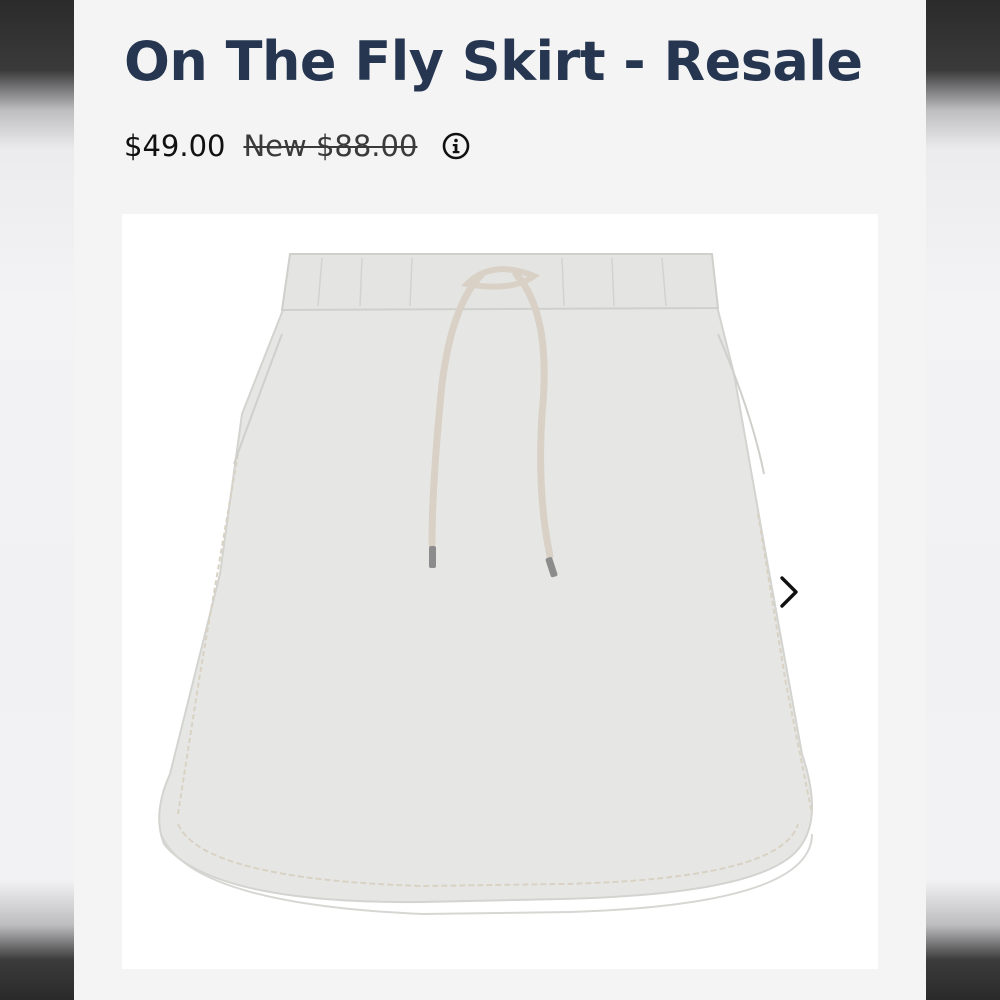 The image size is (1000, 1000). Describe the element at coordinates (37, 500) in the screenshot. I see `letterbox-left` at that location.